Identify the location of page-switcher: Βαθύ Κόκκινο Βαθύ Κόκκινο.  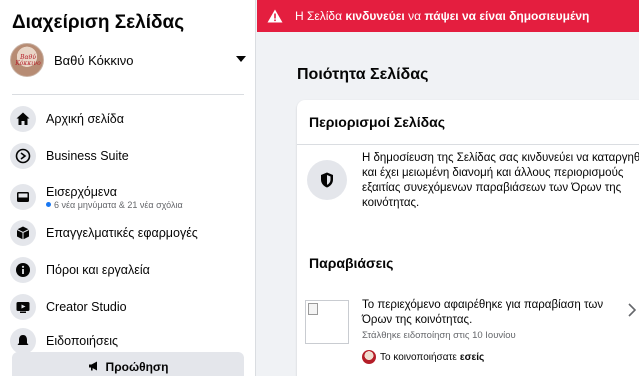
(130, 60).